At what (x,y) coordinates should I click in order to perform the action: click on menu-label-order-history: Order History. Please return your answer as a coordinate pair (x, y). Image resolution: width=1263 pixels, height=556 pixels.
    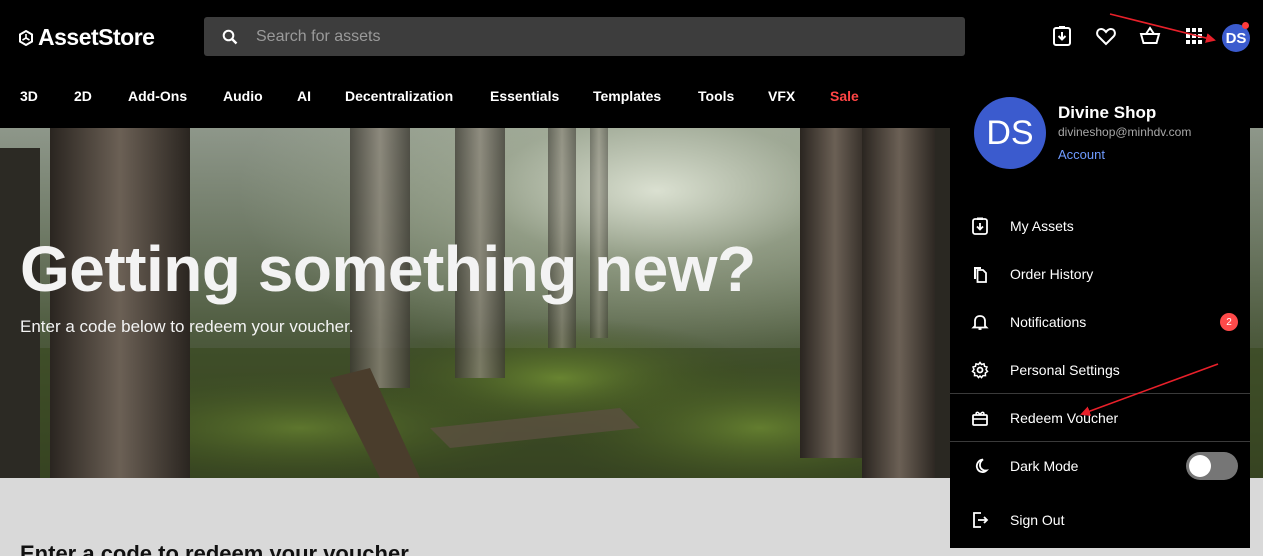
    Looking at the image, I should click on (1052, 274).